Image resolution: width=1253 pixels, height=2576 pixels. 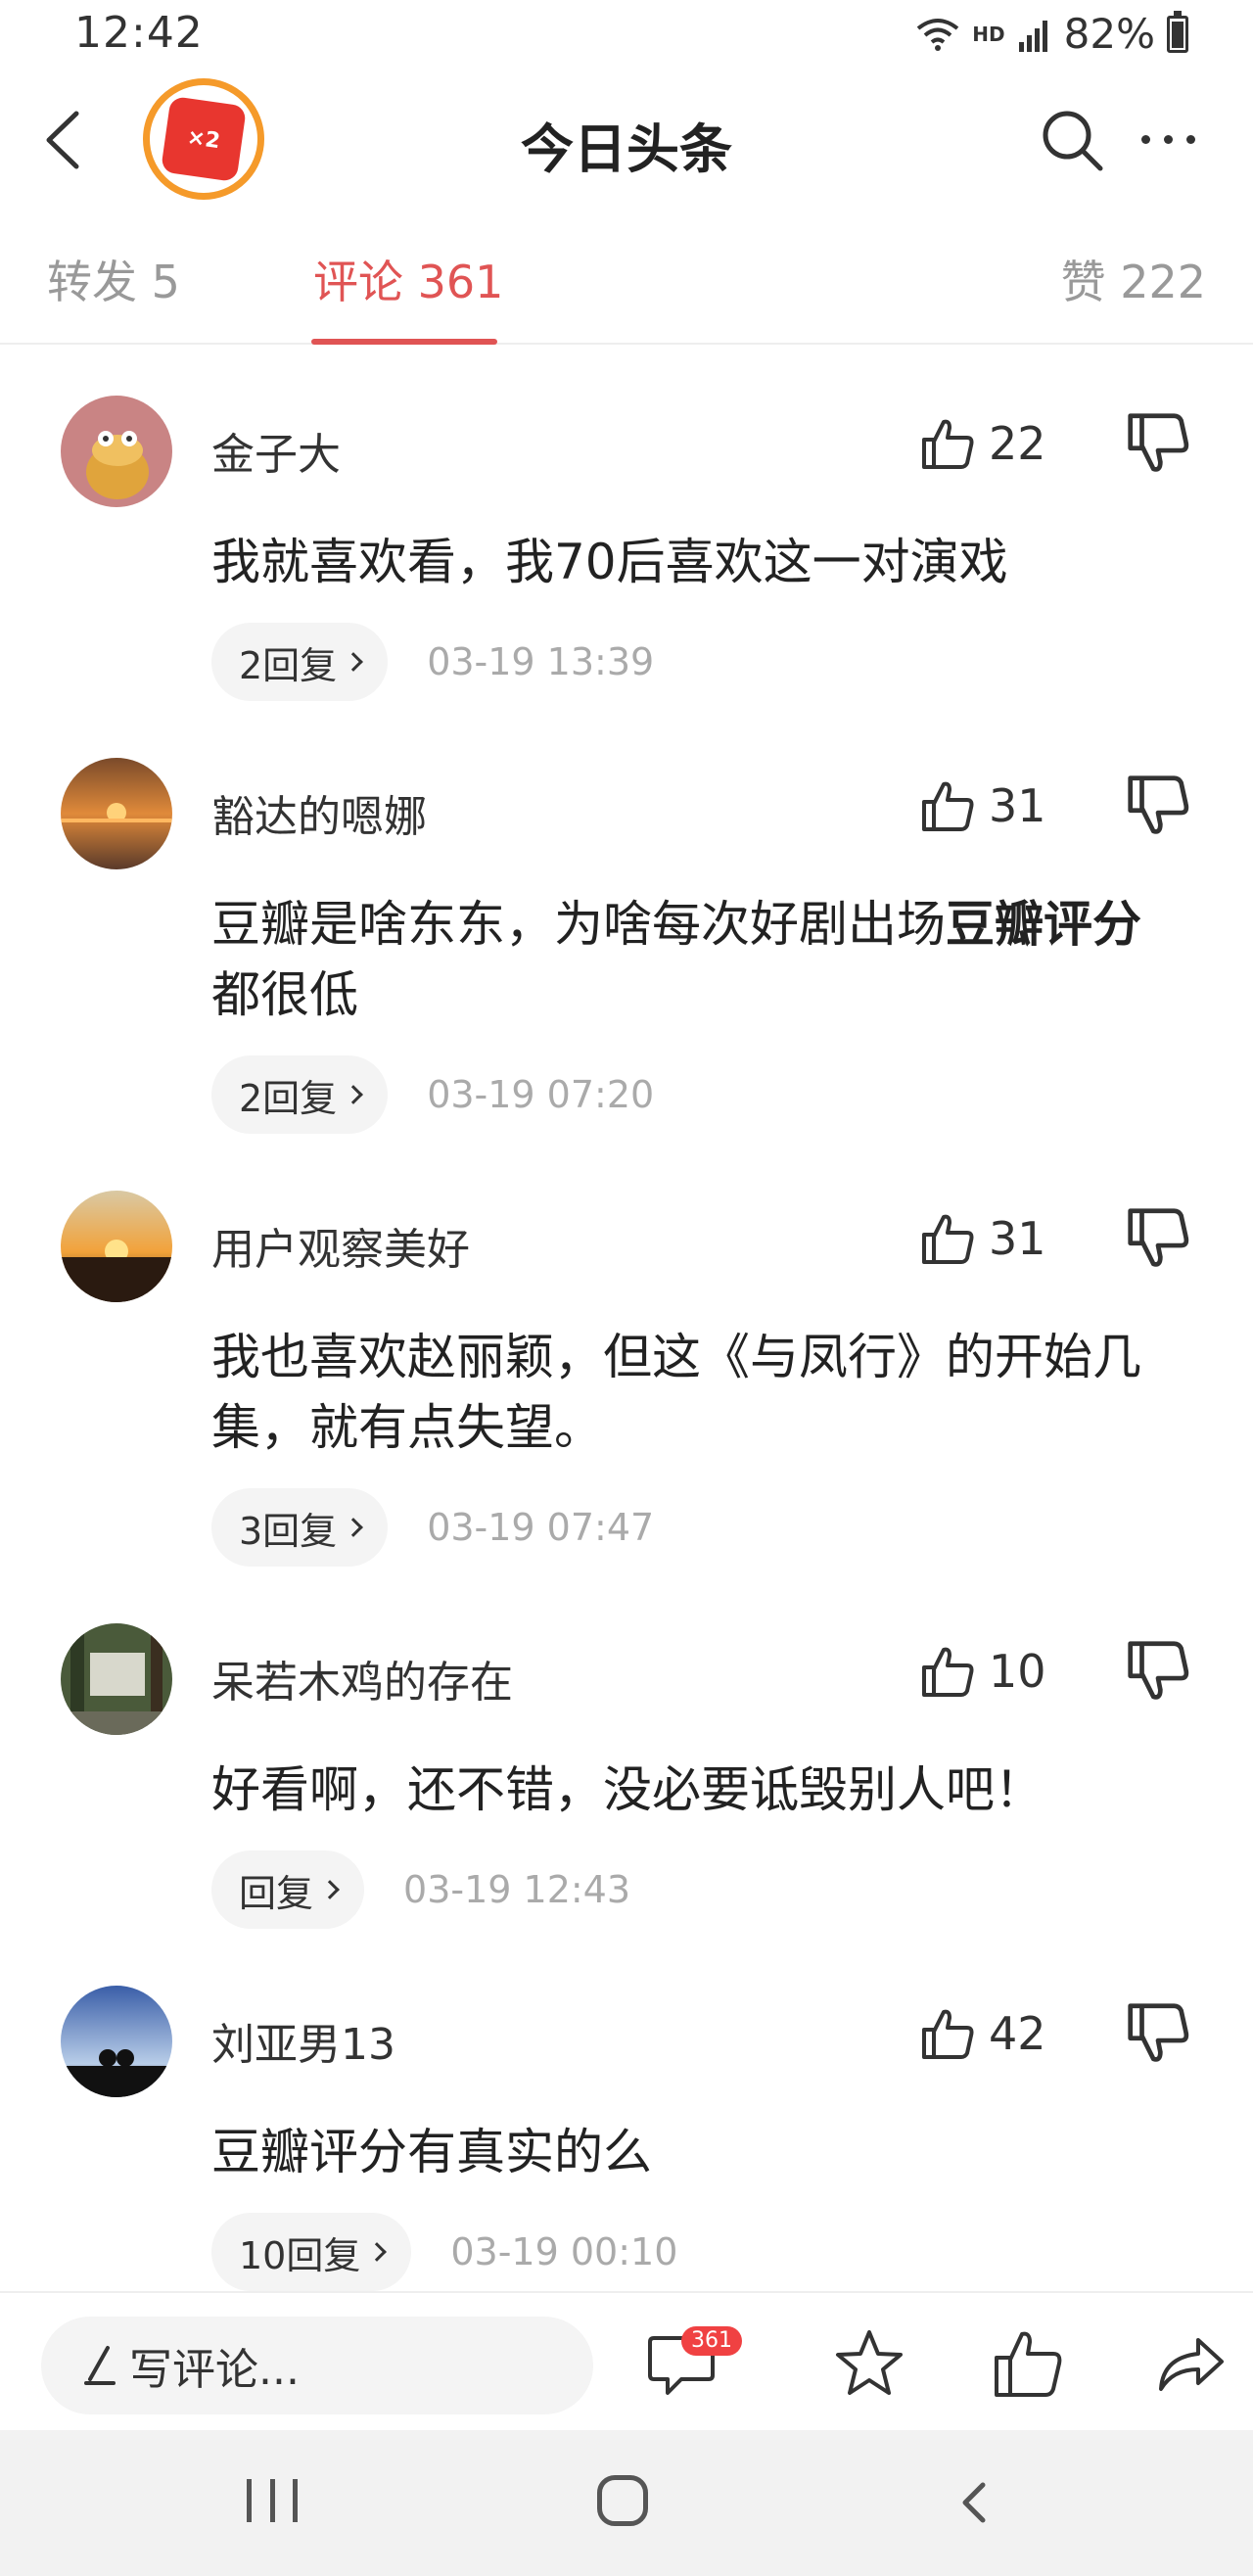 I want to click on like-count: 42, so click(x=1017, y=2034).